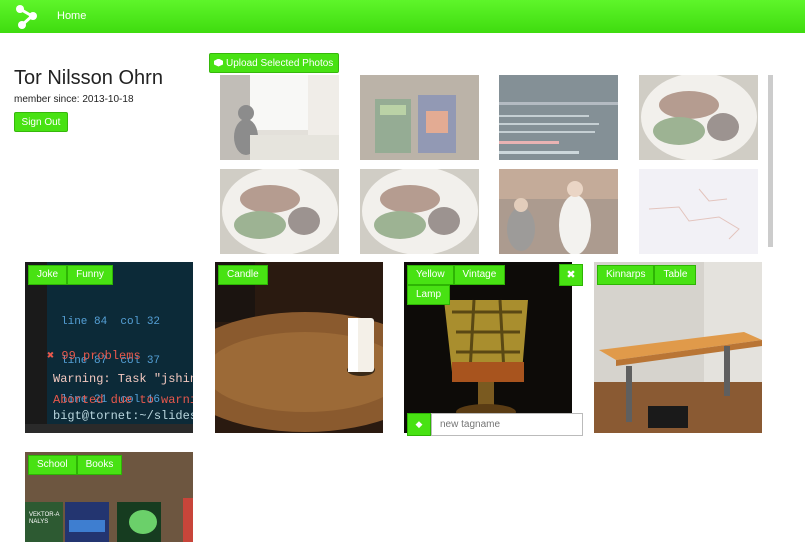 This screenshot has height=542, width=805. I want to click on tag-chip: Lamp, so click(429, 295).